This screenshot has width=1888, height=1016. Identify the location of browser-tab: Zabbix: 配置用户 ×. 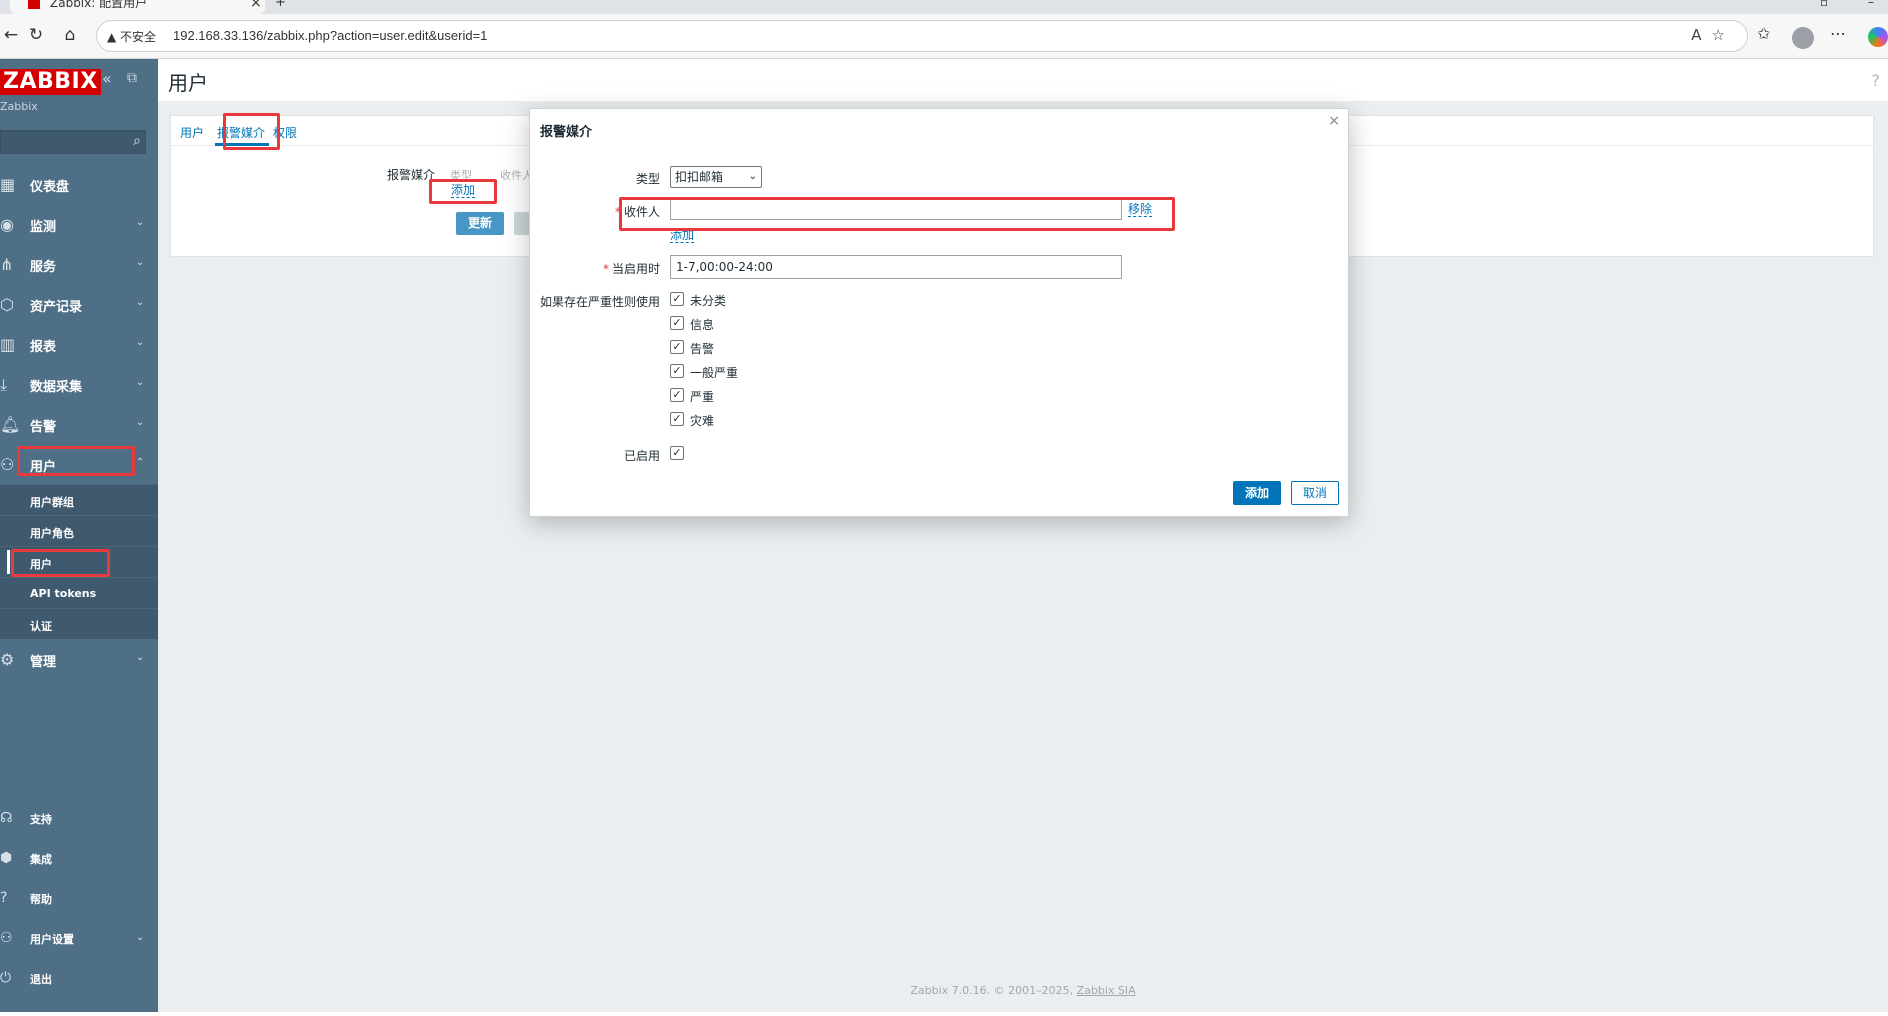
(137, 7).